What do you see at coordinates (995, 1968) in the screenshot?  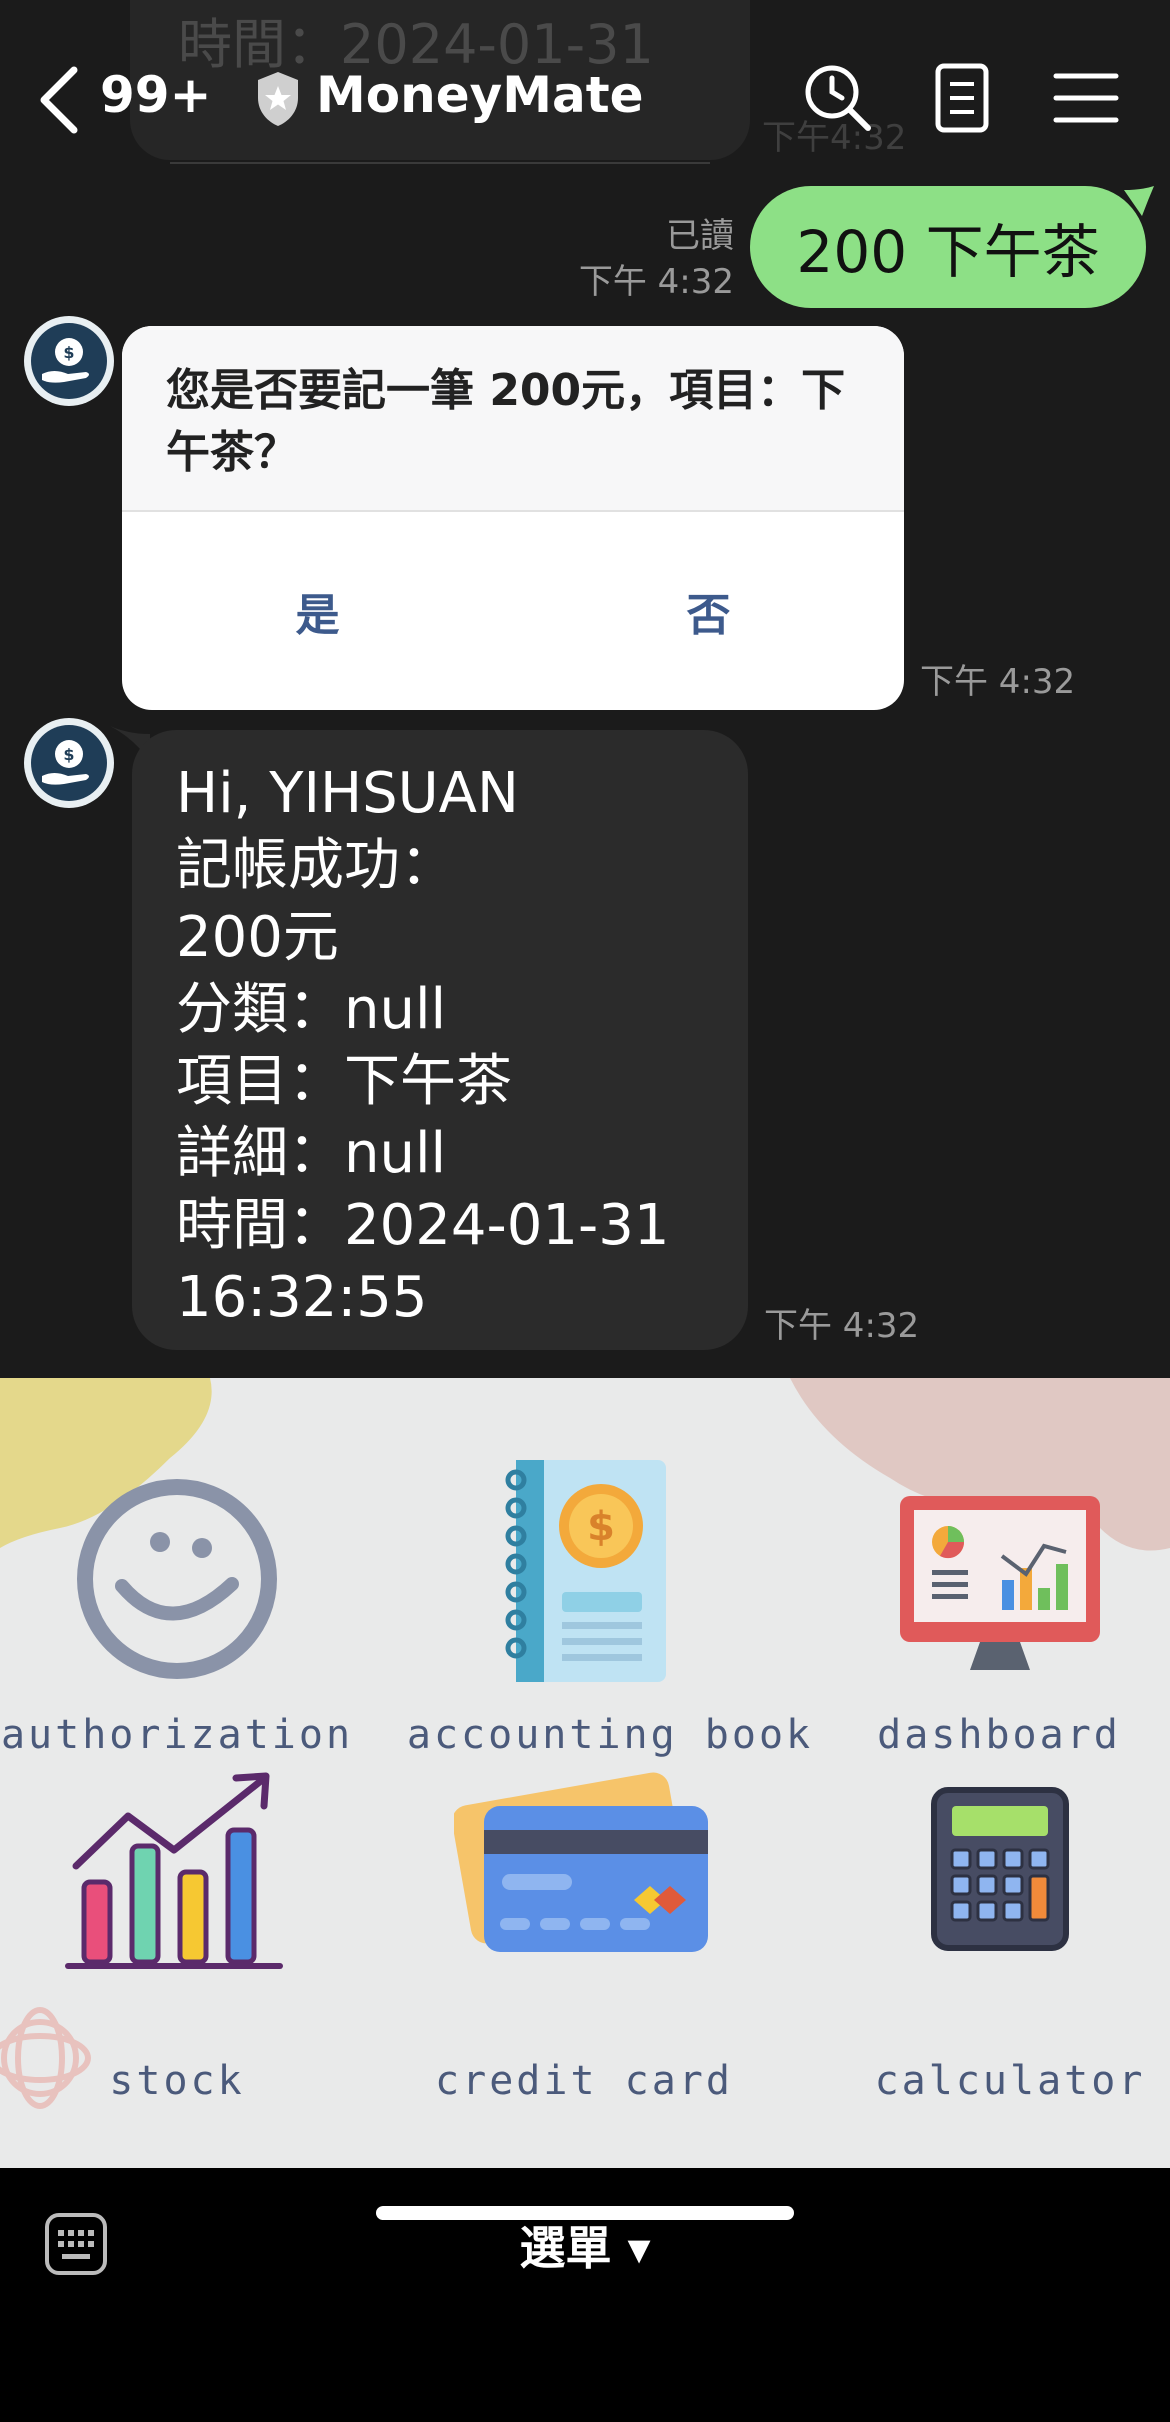 I see `menu-item-calculator: calculator` at bounding box center [995, 1968].